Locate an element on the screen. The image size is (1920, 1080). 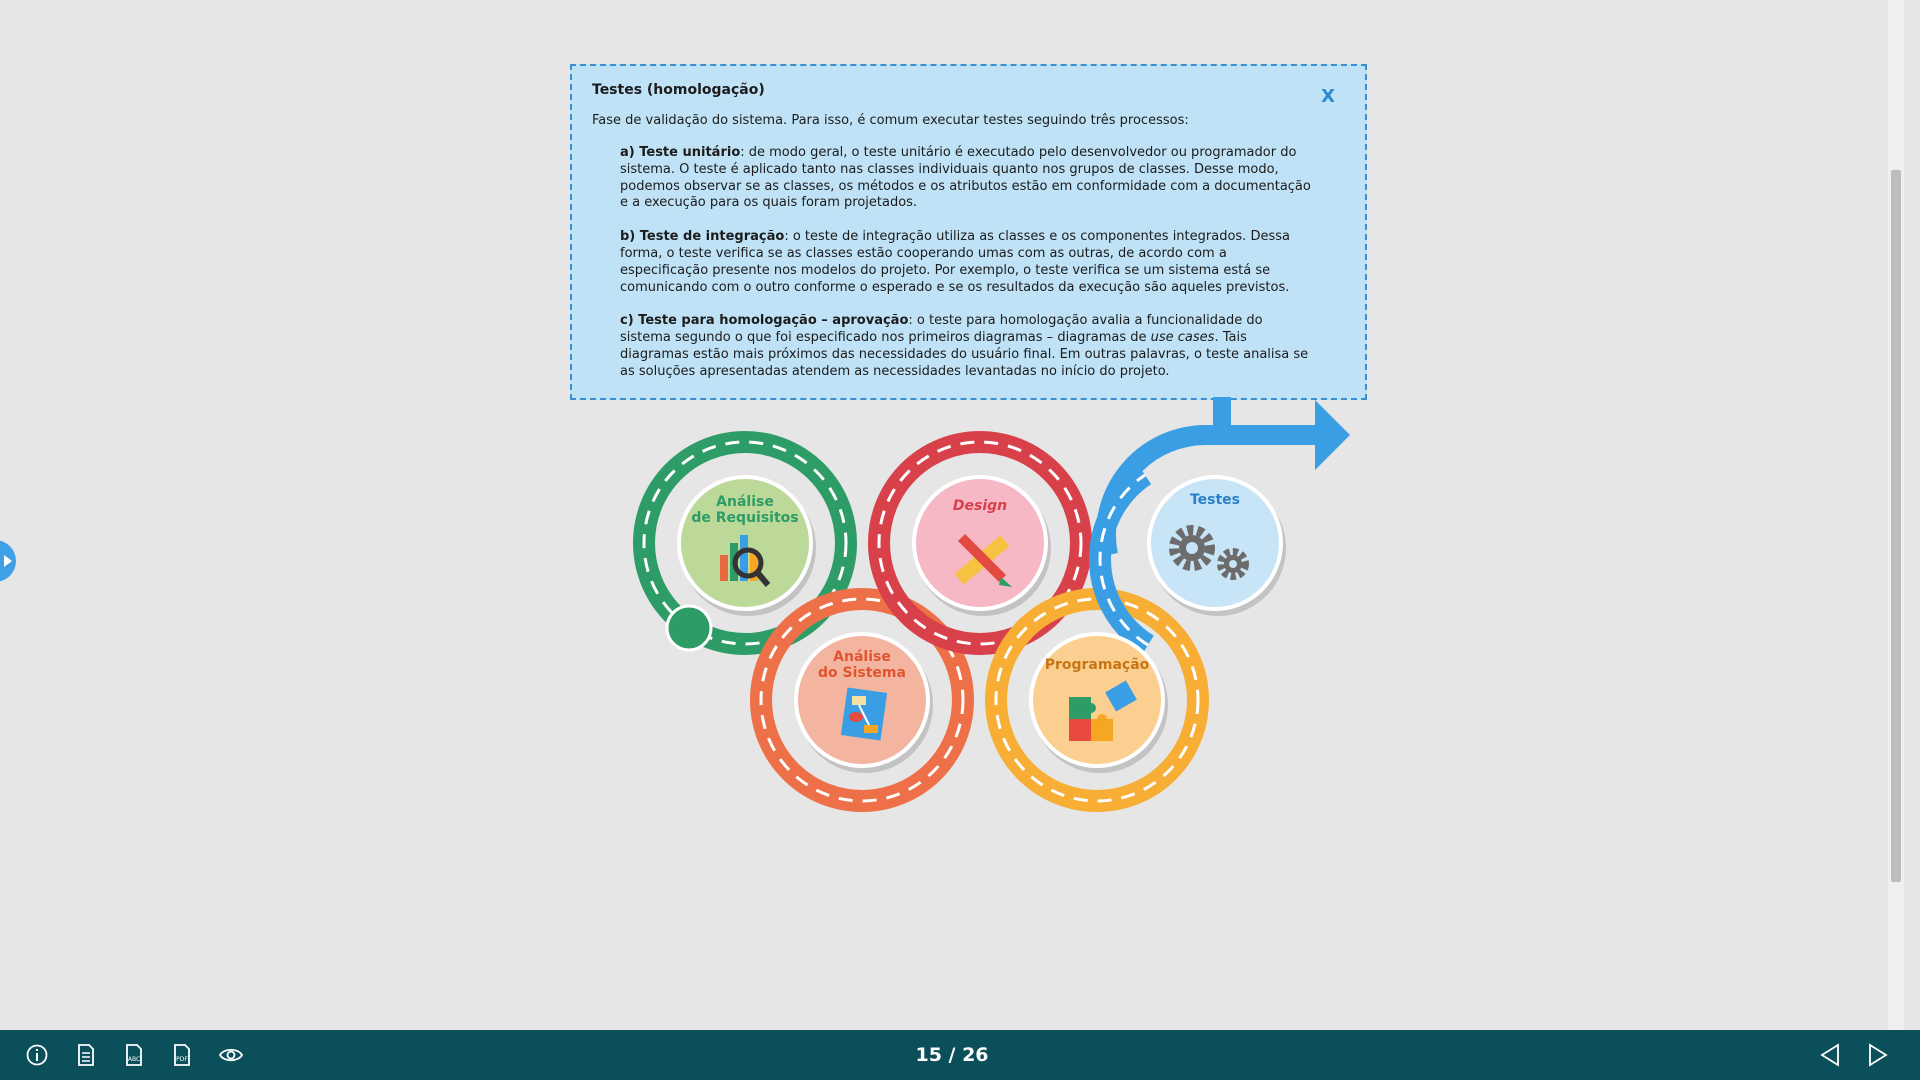
stage-label: do Sistema is located at coordinates (862, 673).